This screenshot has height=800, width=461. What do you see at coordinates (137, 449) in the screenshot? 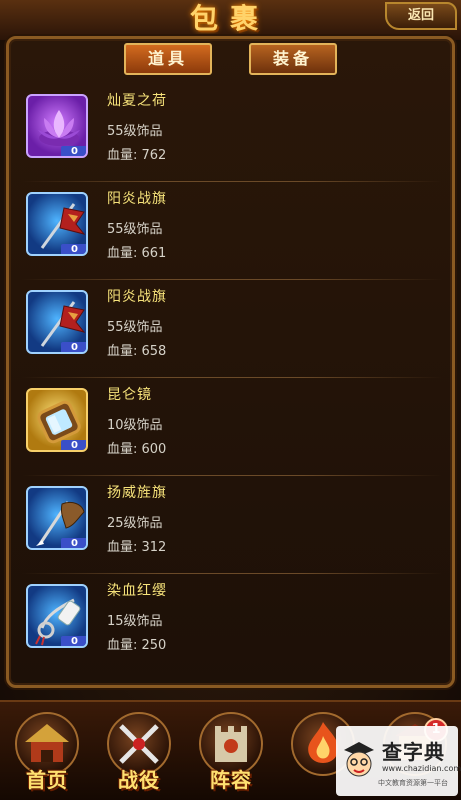
I see `item-hp: 血量: 600` at bounding box center [137, 449].